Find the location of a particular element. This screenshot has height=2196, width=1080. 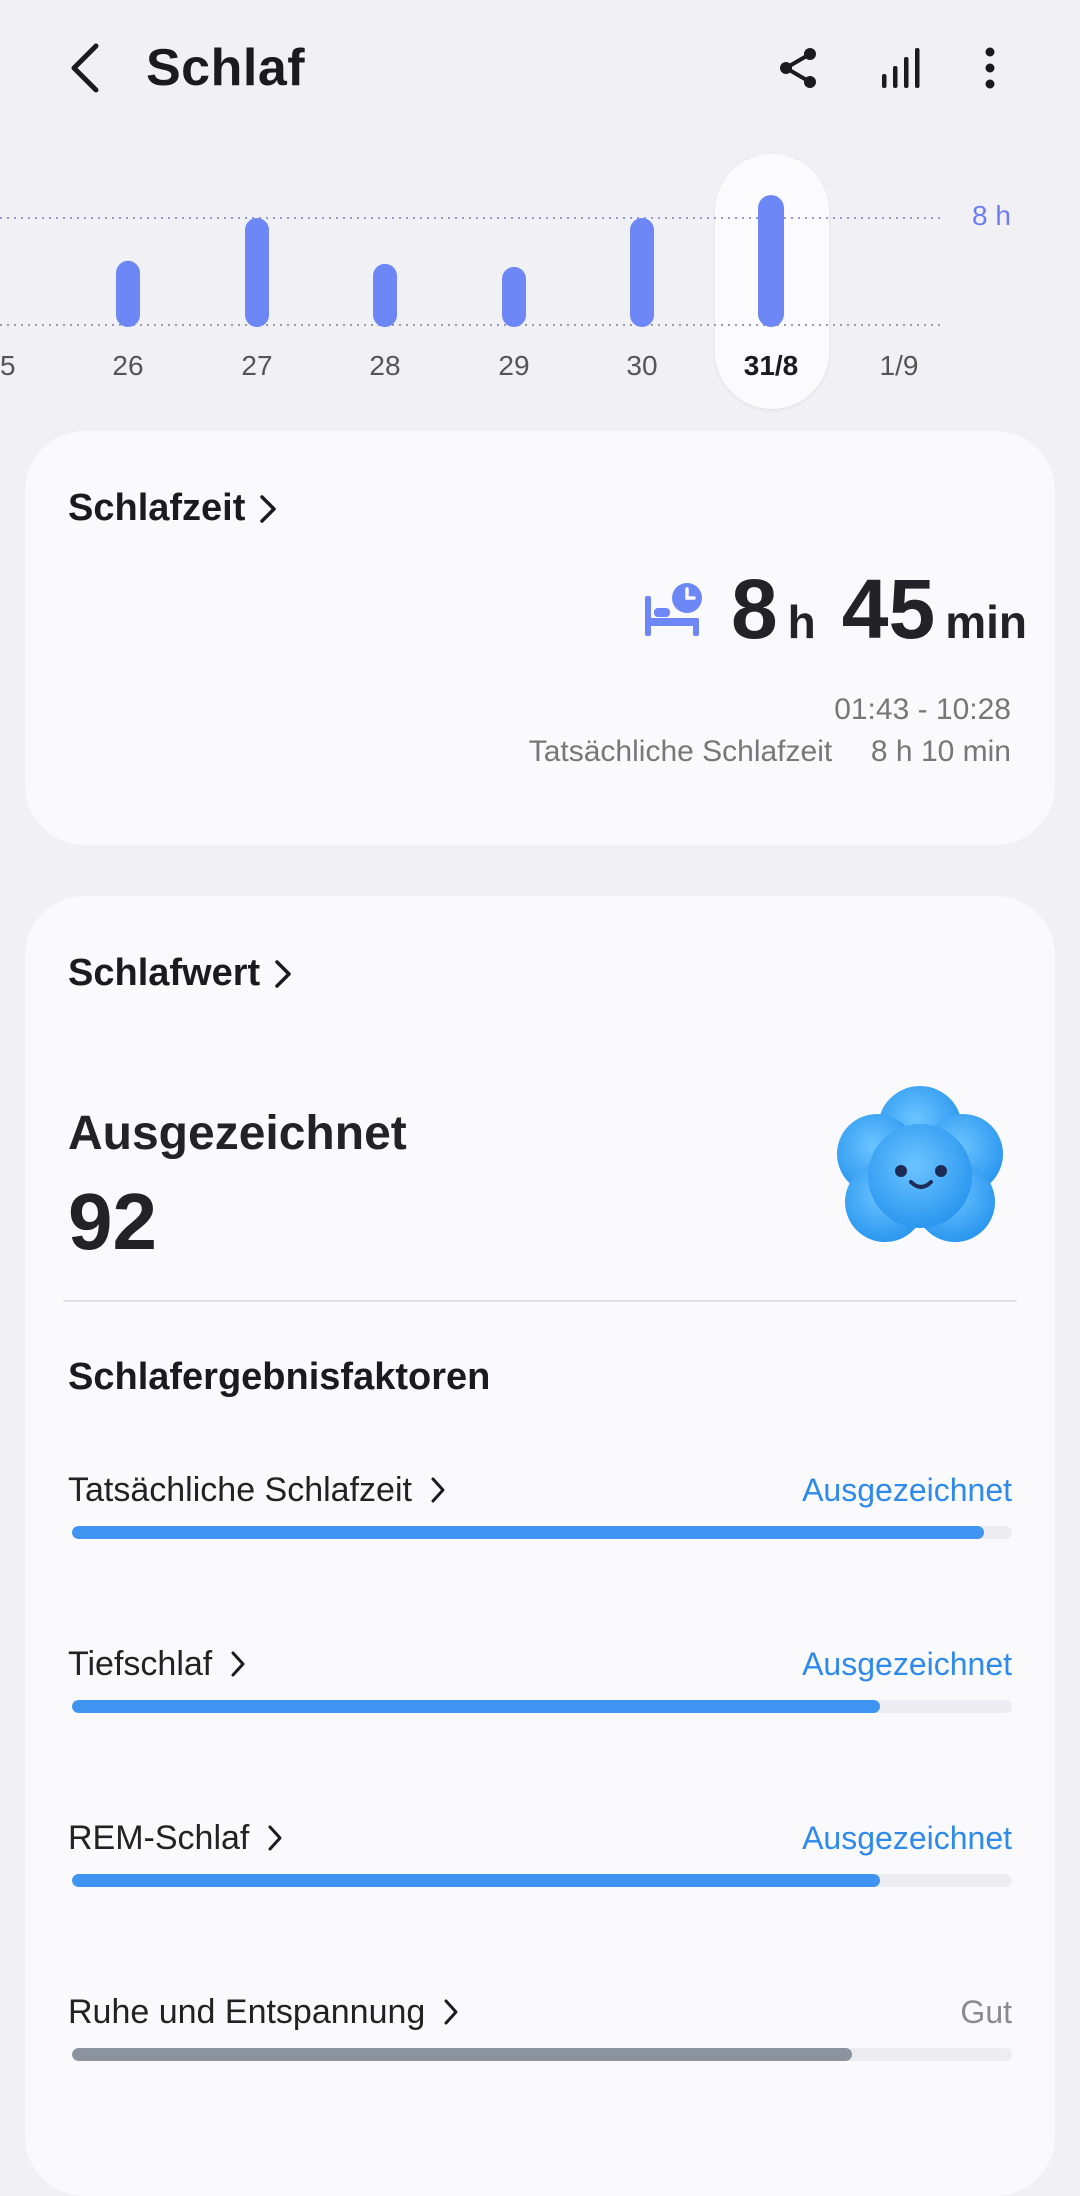

factor-label: REM-Schlaf is located at coordinates (159, 1838).